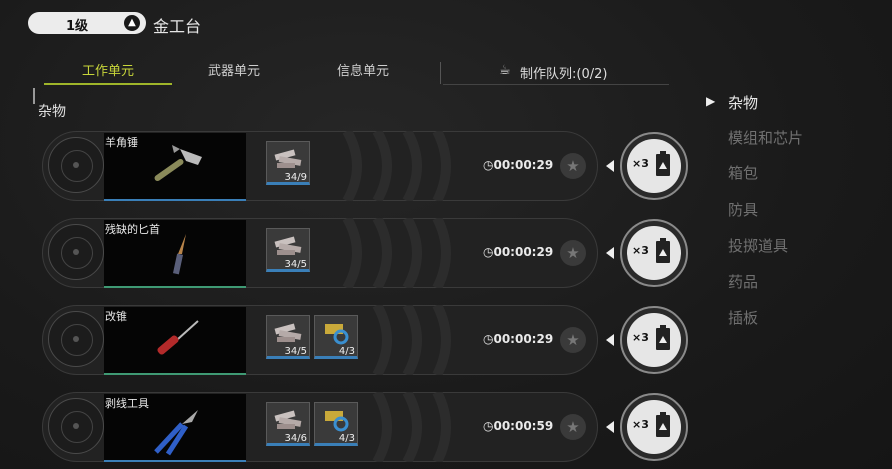 This screenshot has height=469, width=892. What do you see at coordinates (108, 69) in the screenshot?
I see `tab-work-unit: 工作单元` at bounding box center [108, 69].